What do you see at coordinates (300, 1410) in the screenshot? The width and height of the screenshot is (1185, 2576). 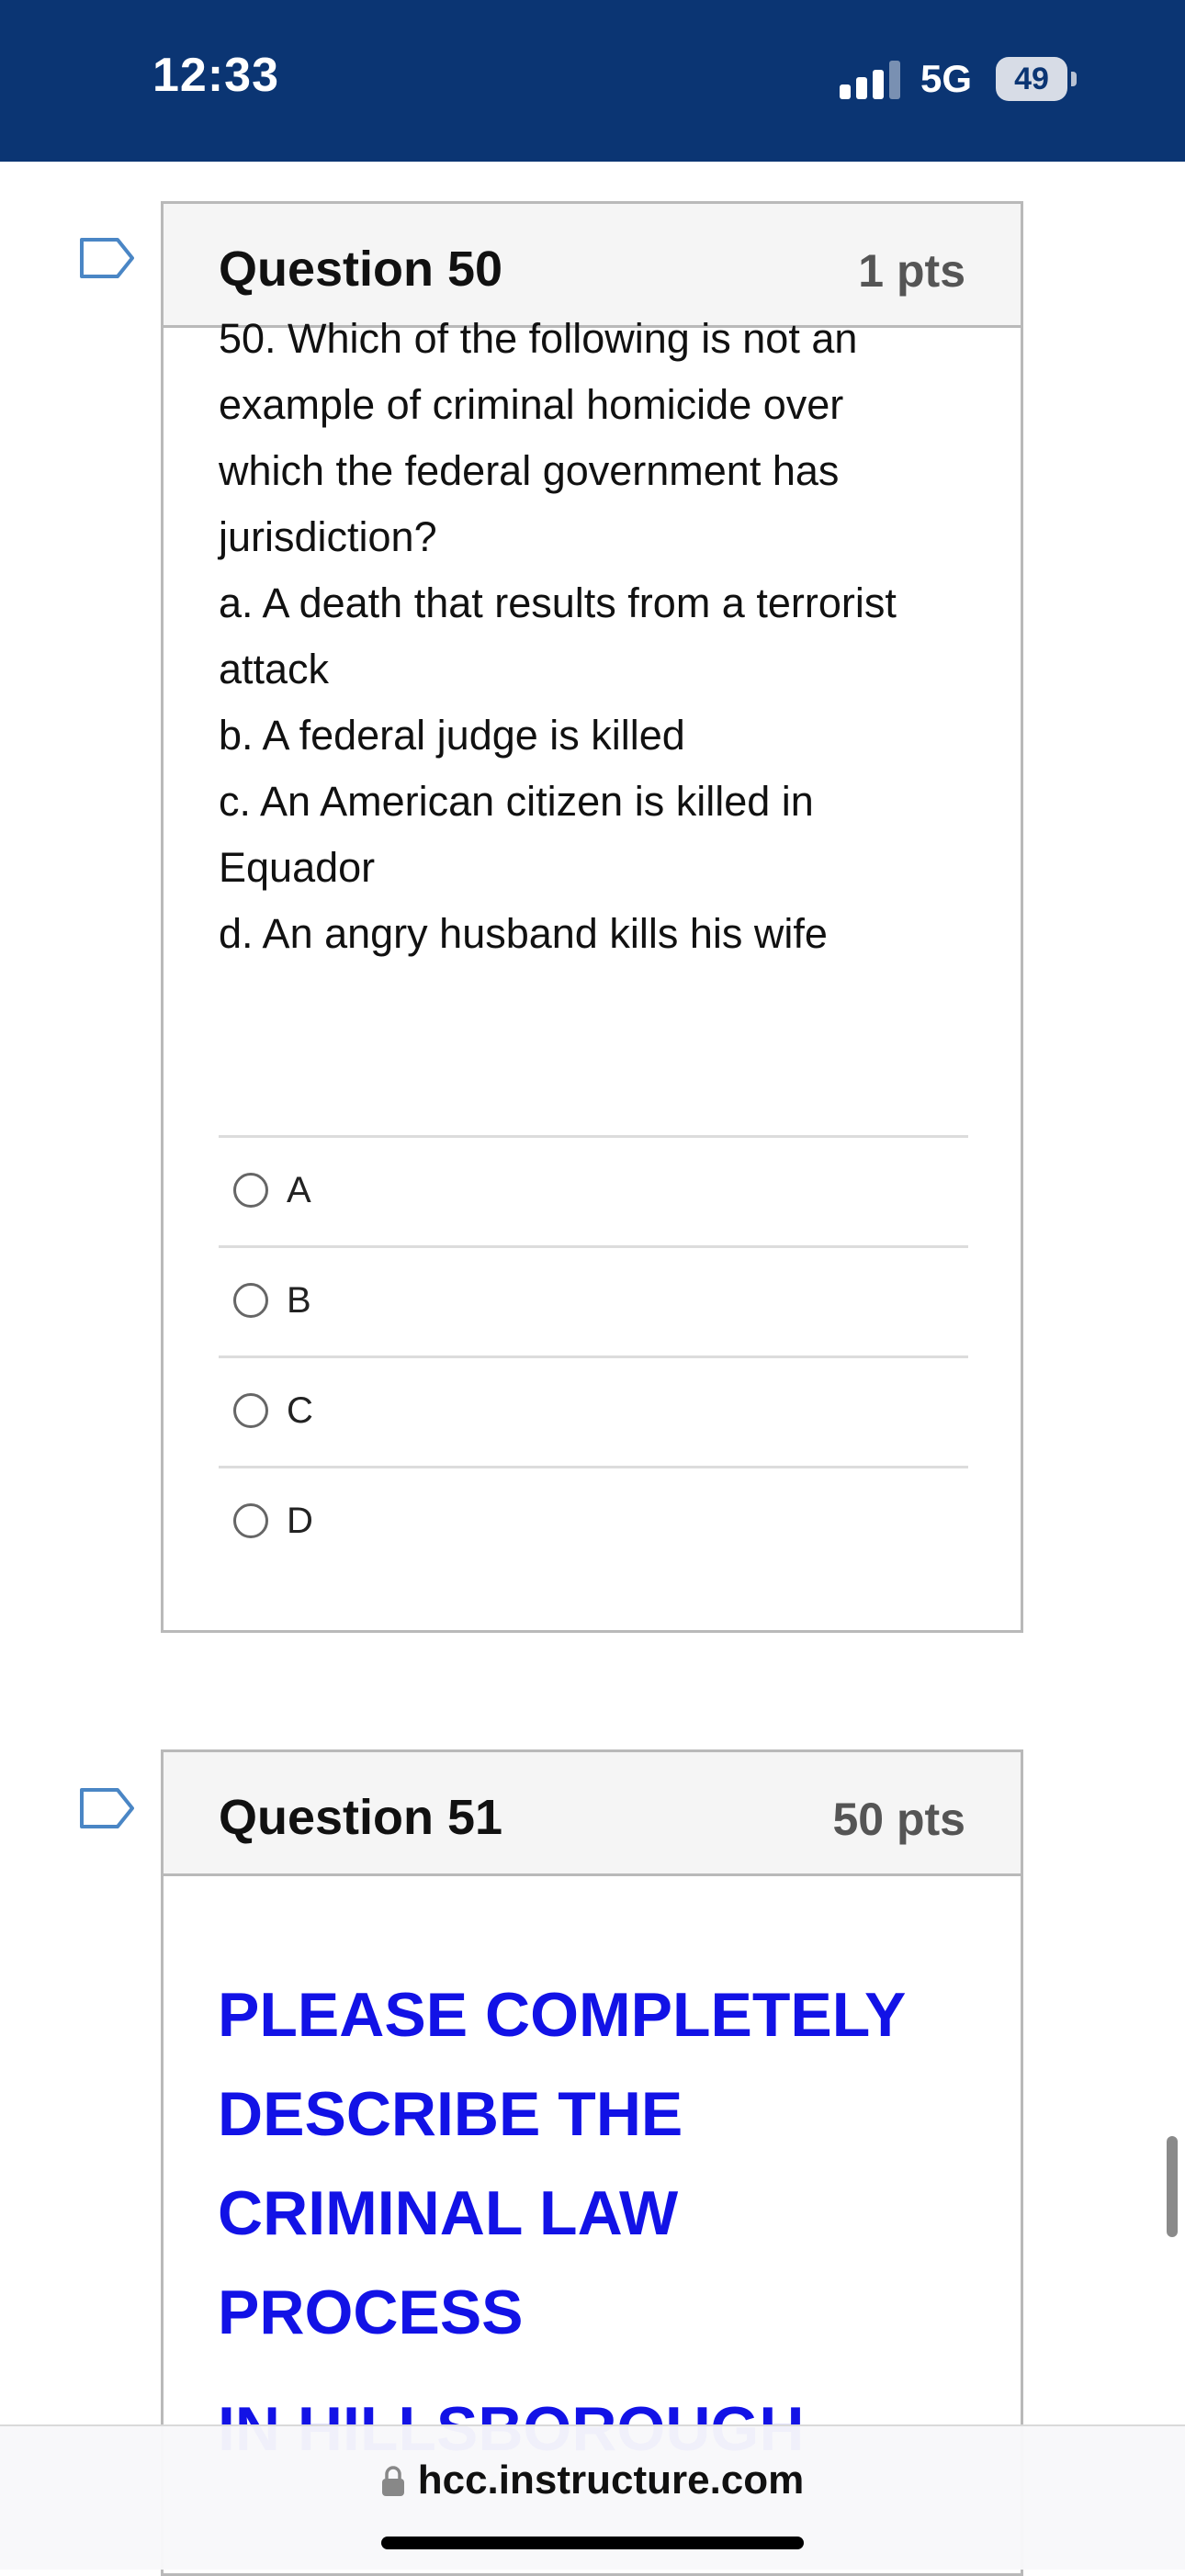 I see `answer-label-c: C` at bounding box center [300, 1410].